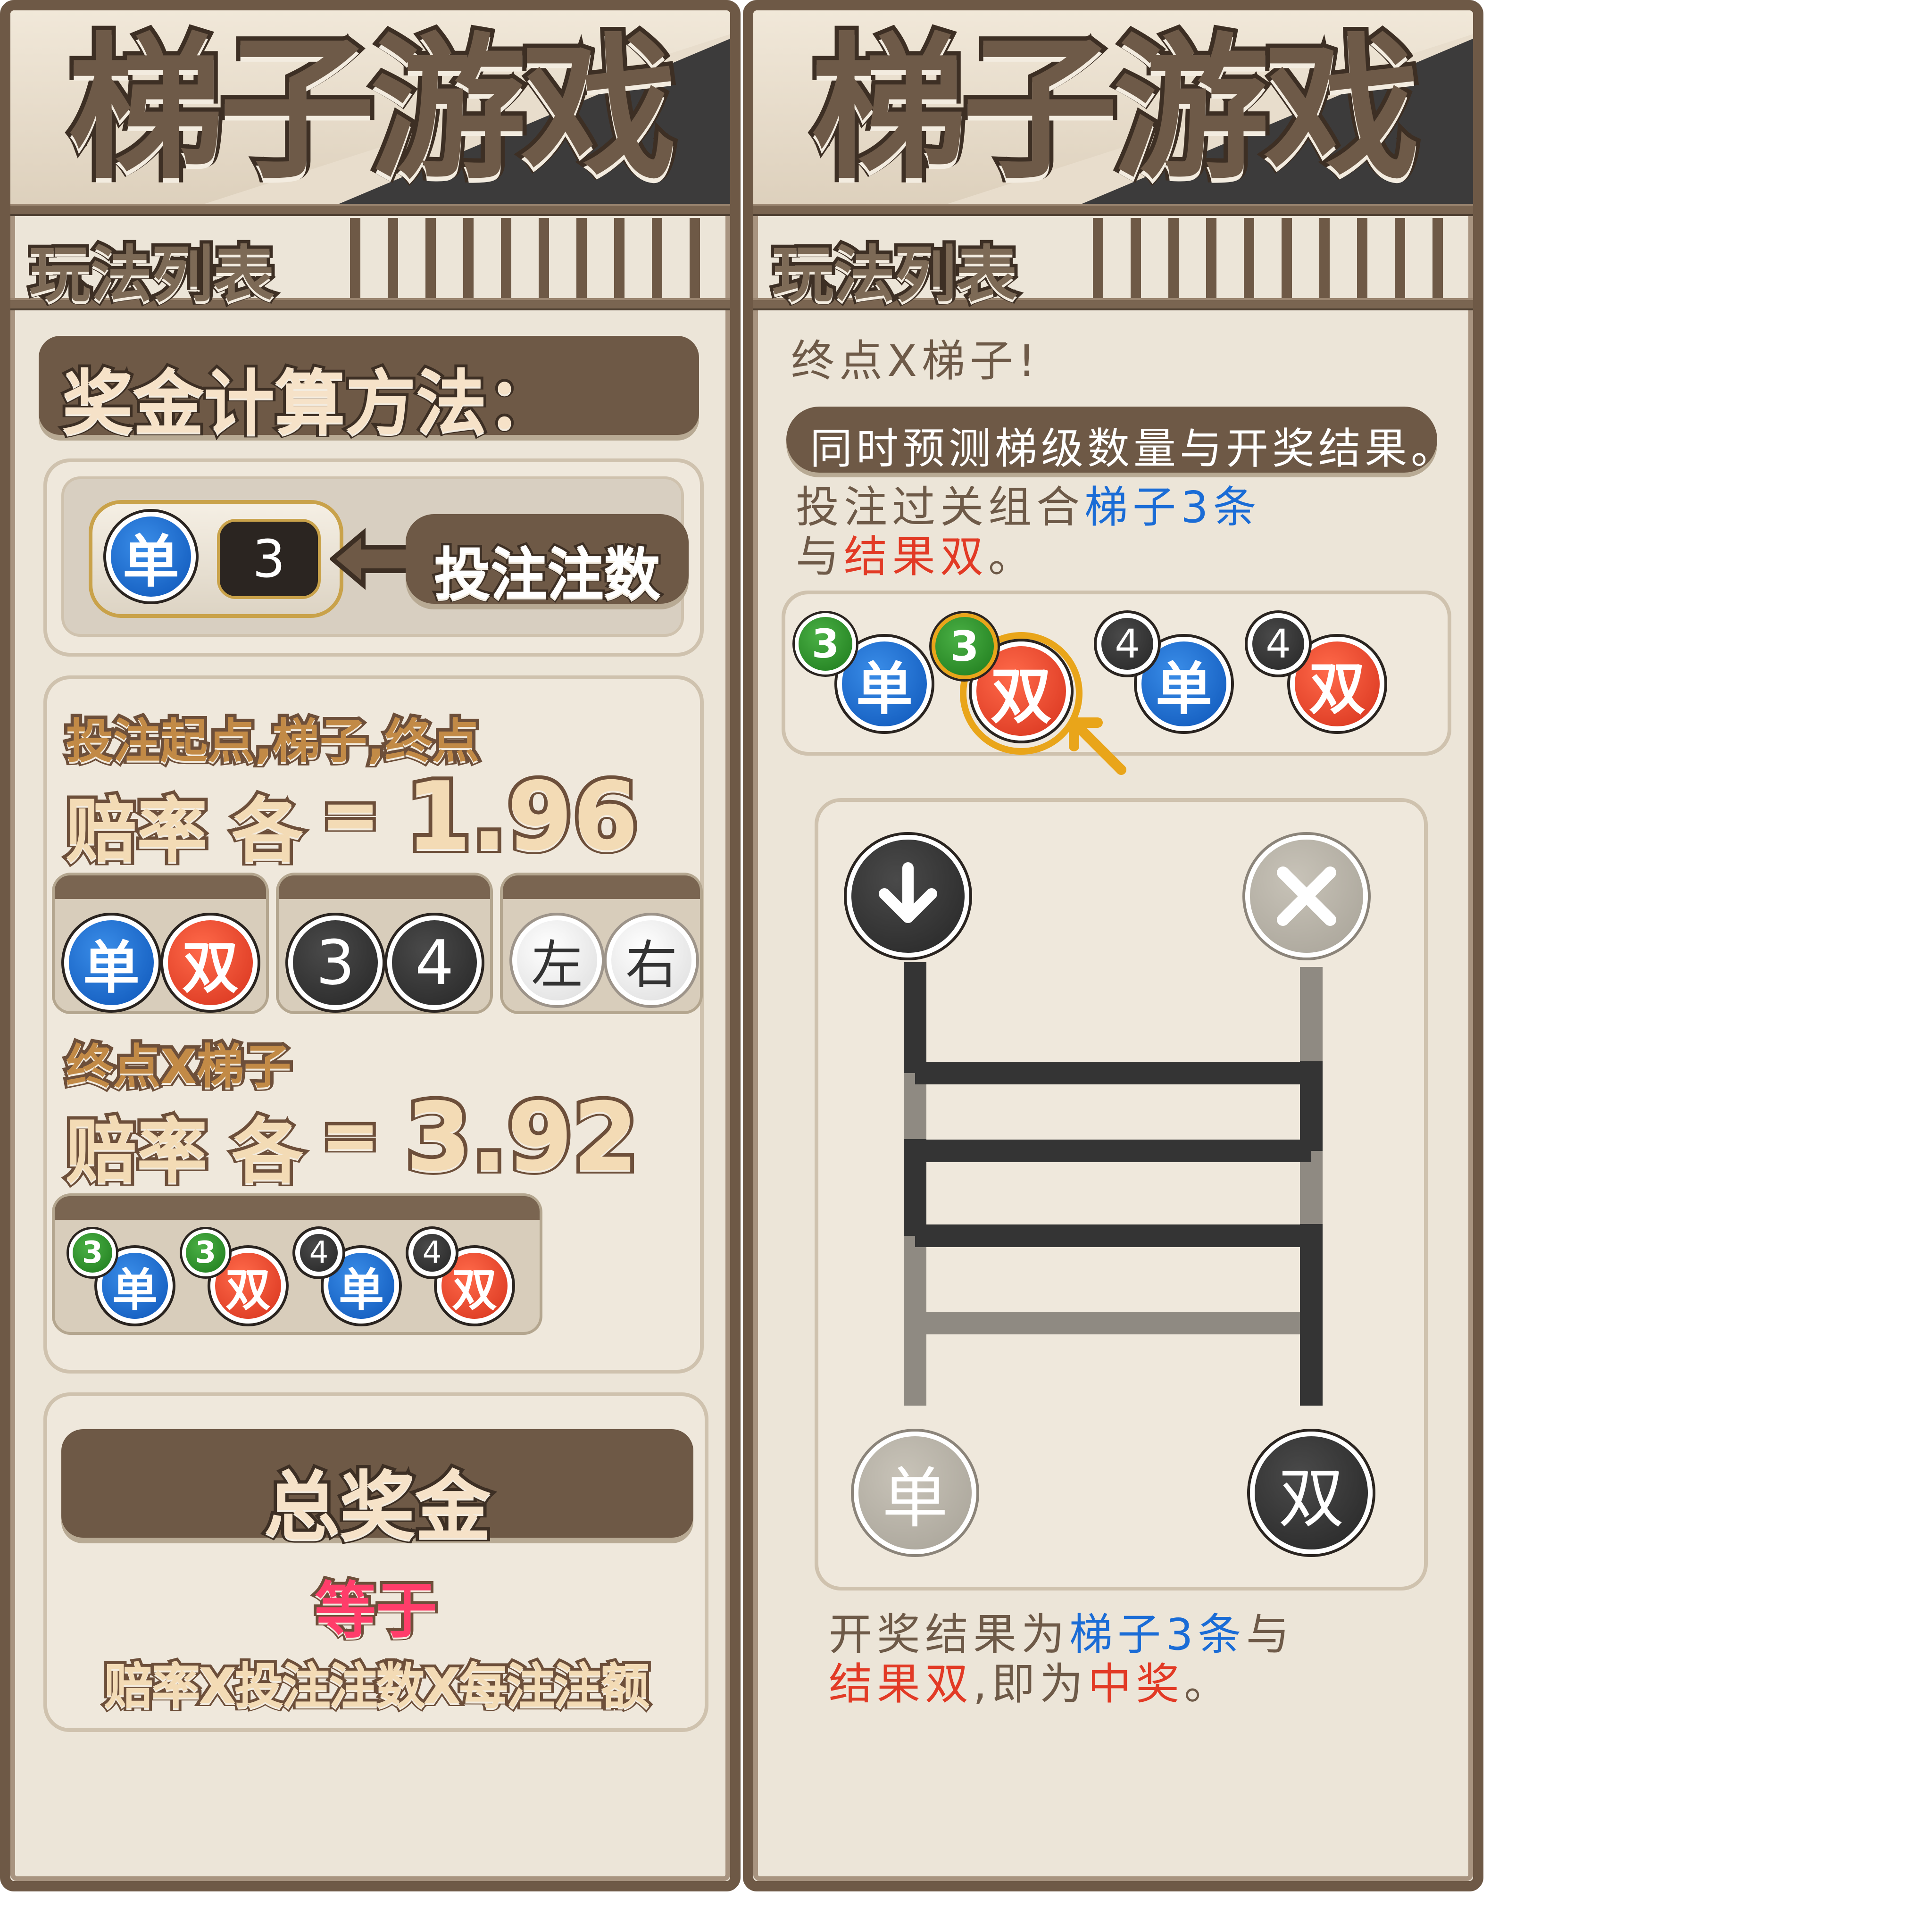 Image resolution: width=1932 pixels, height=1932 pixels. What do you see at coordinates (895, 274) in the screenshot?
I see `right-subtitle: 玩法列表` at bounding box center [895, 274].